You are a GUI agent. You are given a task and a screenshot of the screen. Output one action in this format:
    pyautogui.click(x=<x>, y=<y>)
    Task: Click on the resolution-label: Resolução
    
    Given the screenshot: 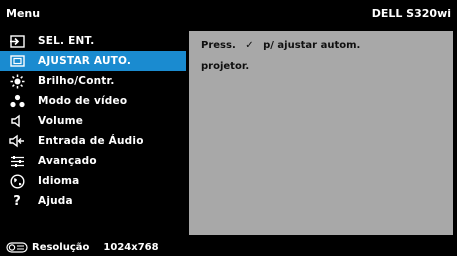 What is the action you would take?
    pyautogui.click(x=61, y=247)
    